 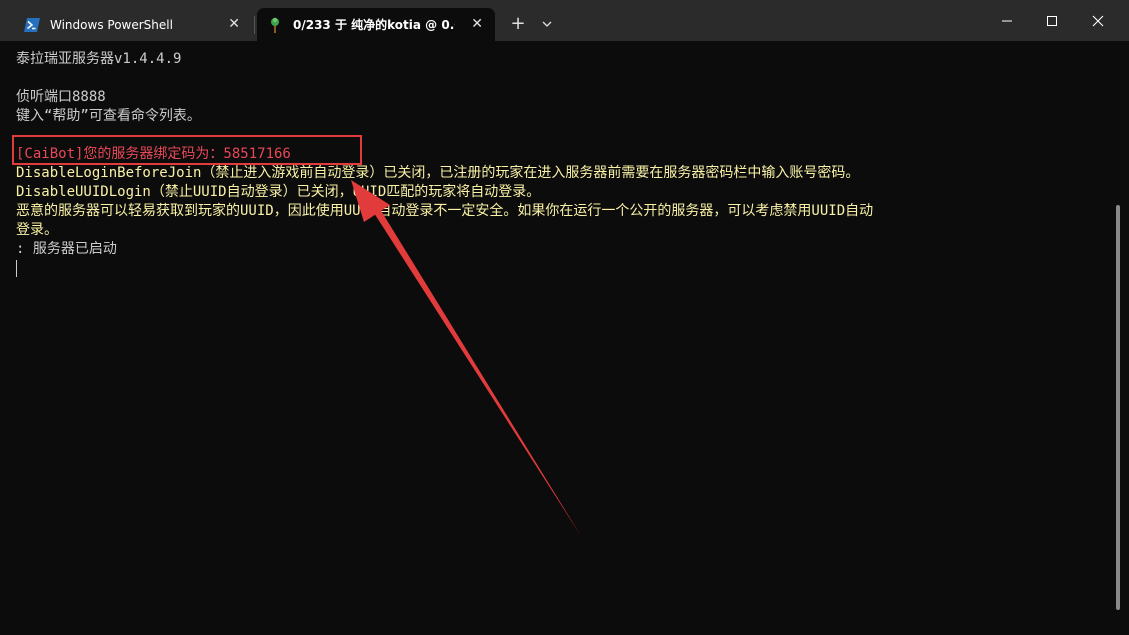 I want to click on annotation-arrow, so click(x=466, y=358).